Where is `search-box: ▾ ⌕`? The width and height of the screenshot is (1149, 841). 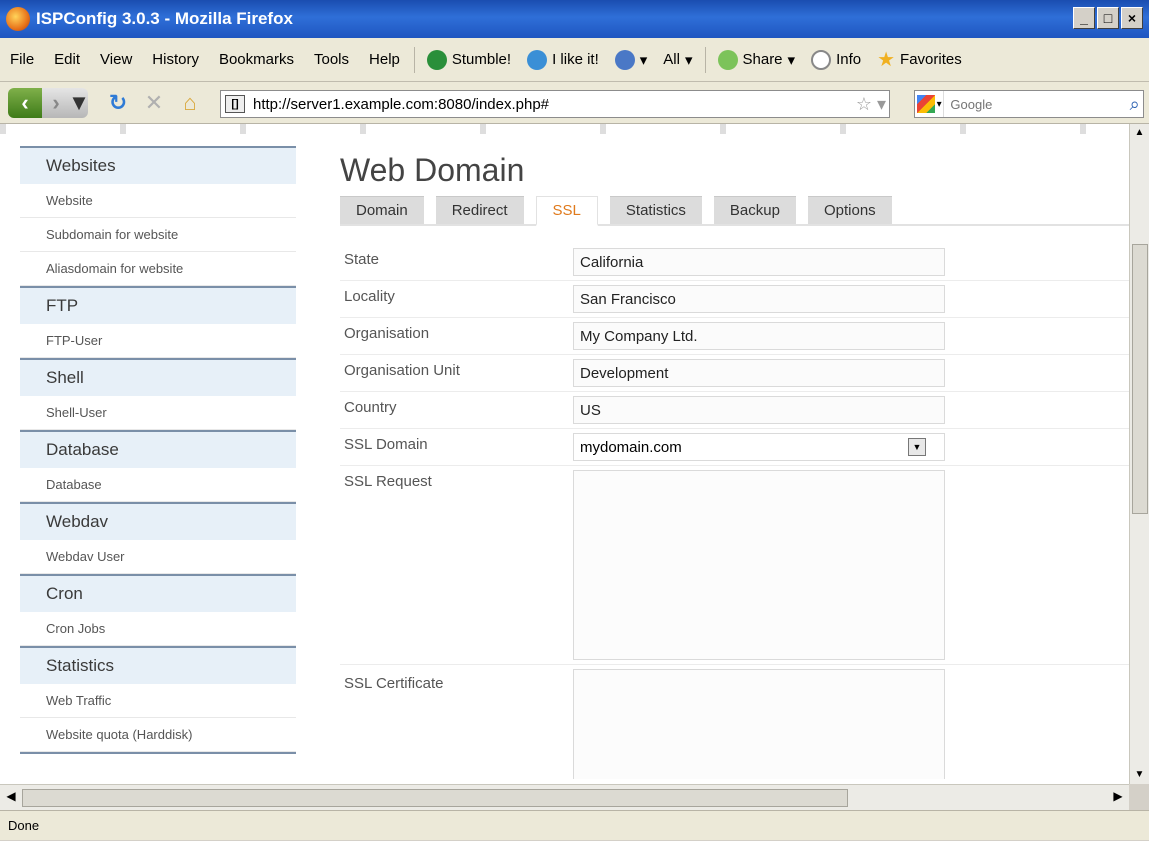 search-box: ▾ ⌕ is located at coordinates (1029, 104).